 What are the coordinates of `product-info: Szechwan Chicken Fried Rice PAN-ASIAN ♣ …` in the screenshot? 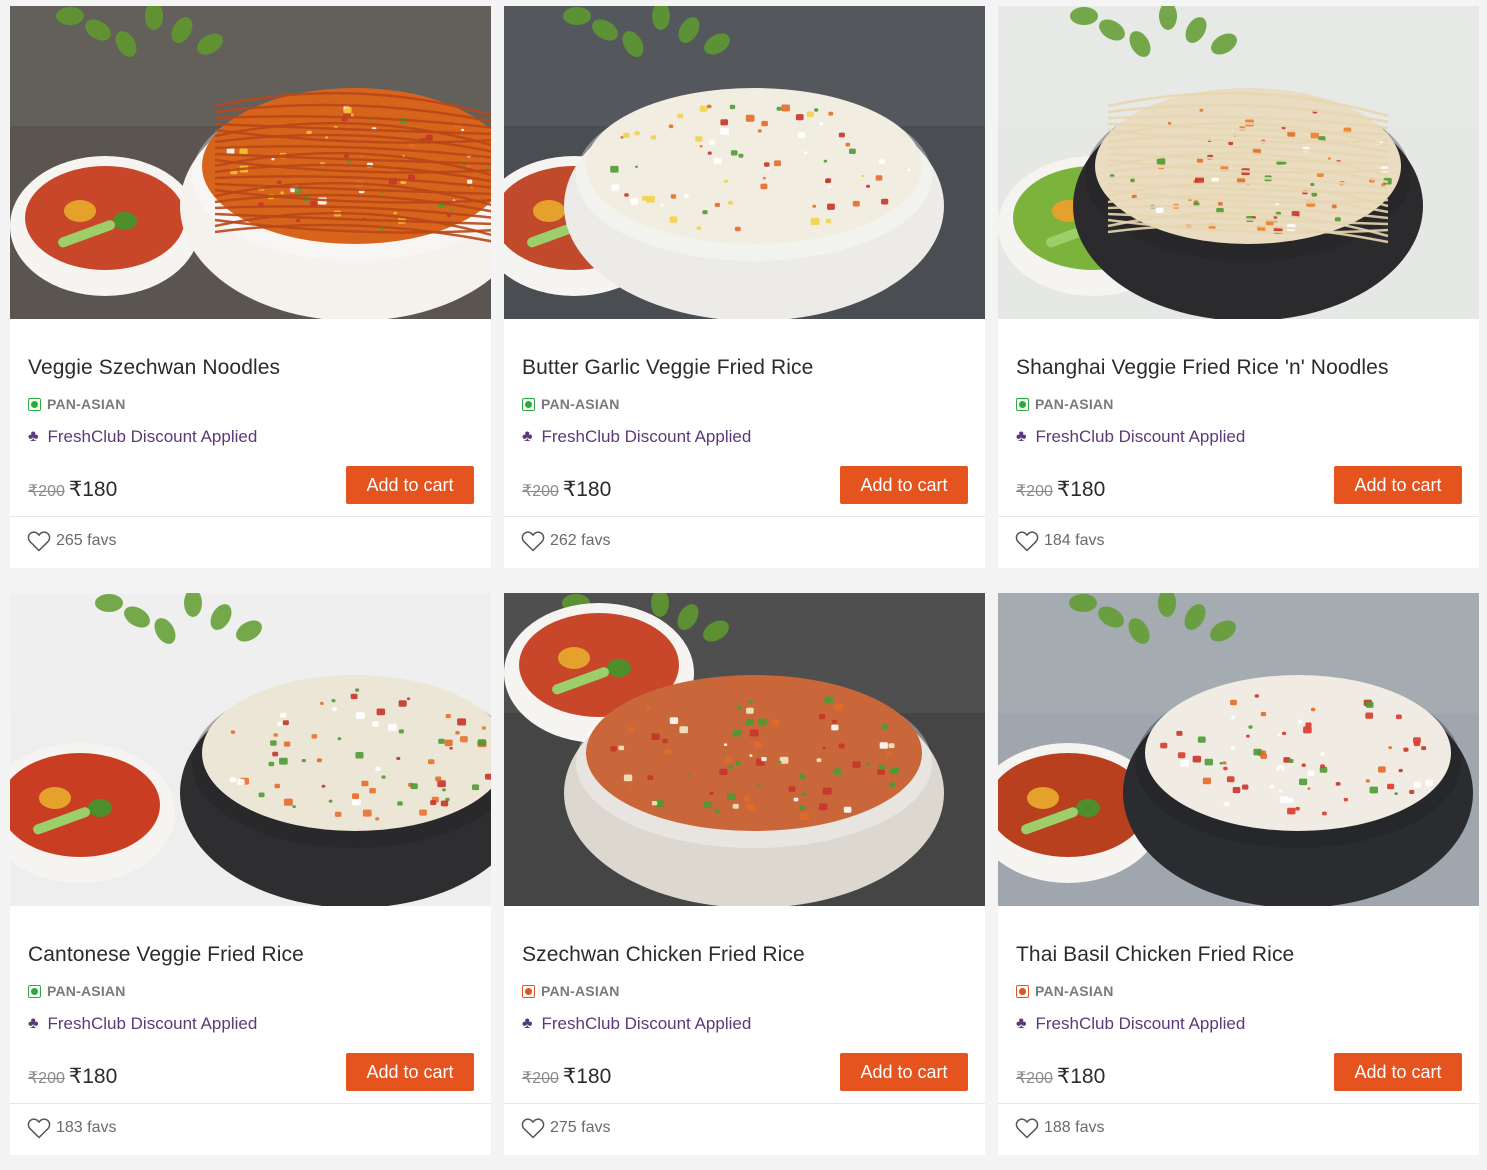 It's located at (744, 1030).